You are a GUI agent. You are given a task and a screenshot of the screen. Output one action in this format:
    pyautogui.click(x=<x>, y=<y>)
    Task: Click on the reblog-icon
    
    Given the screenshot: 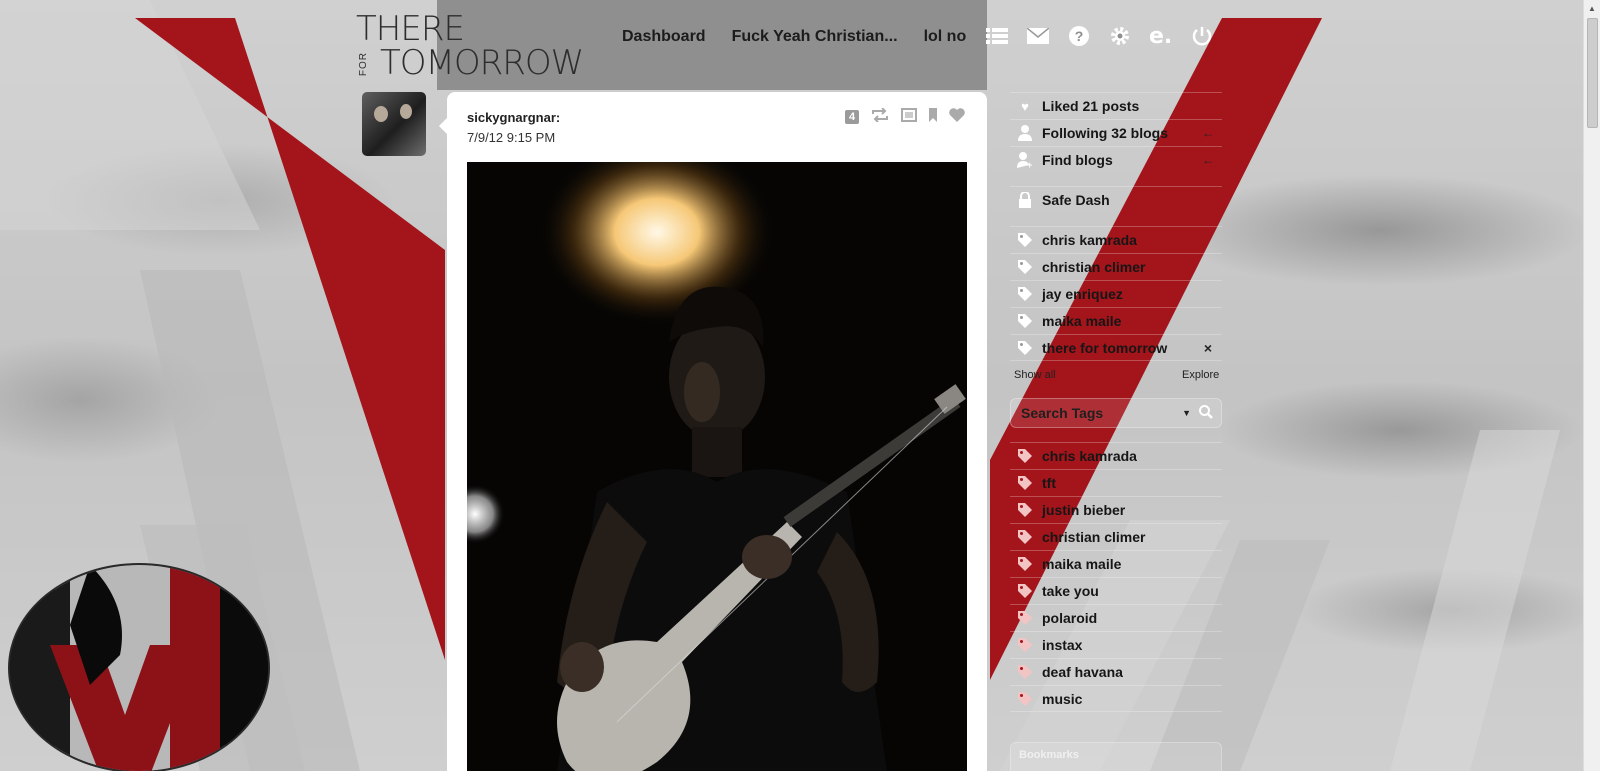 What is the action you would take?
    pyautogui.click(x=880, y=116)
    